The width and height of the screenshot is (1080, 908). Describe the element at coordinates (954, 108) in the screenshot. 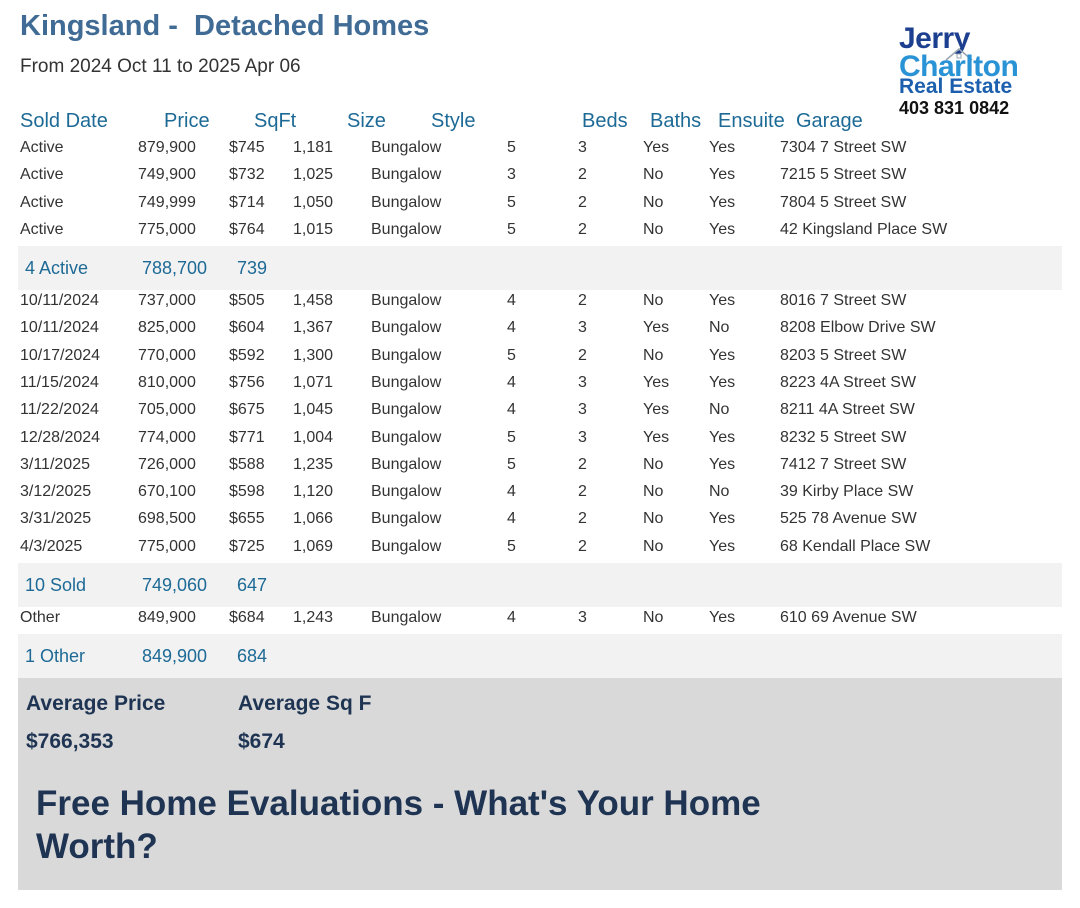

I see `phone-number: 403 831 0842` at that location.